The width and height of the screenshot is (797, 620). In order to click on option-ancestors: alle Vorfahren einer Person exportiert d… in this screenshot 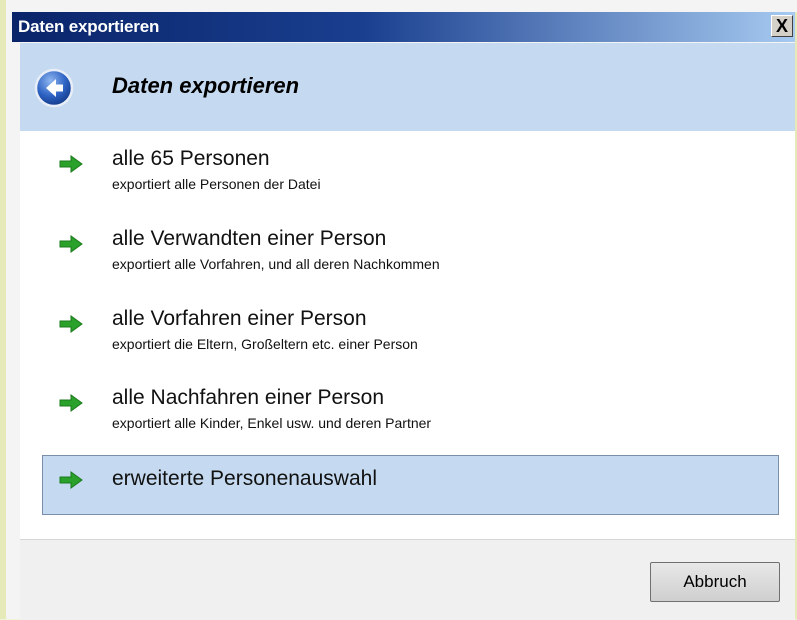, I will do `click(410, 336)`.